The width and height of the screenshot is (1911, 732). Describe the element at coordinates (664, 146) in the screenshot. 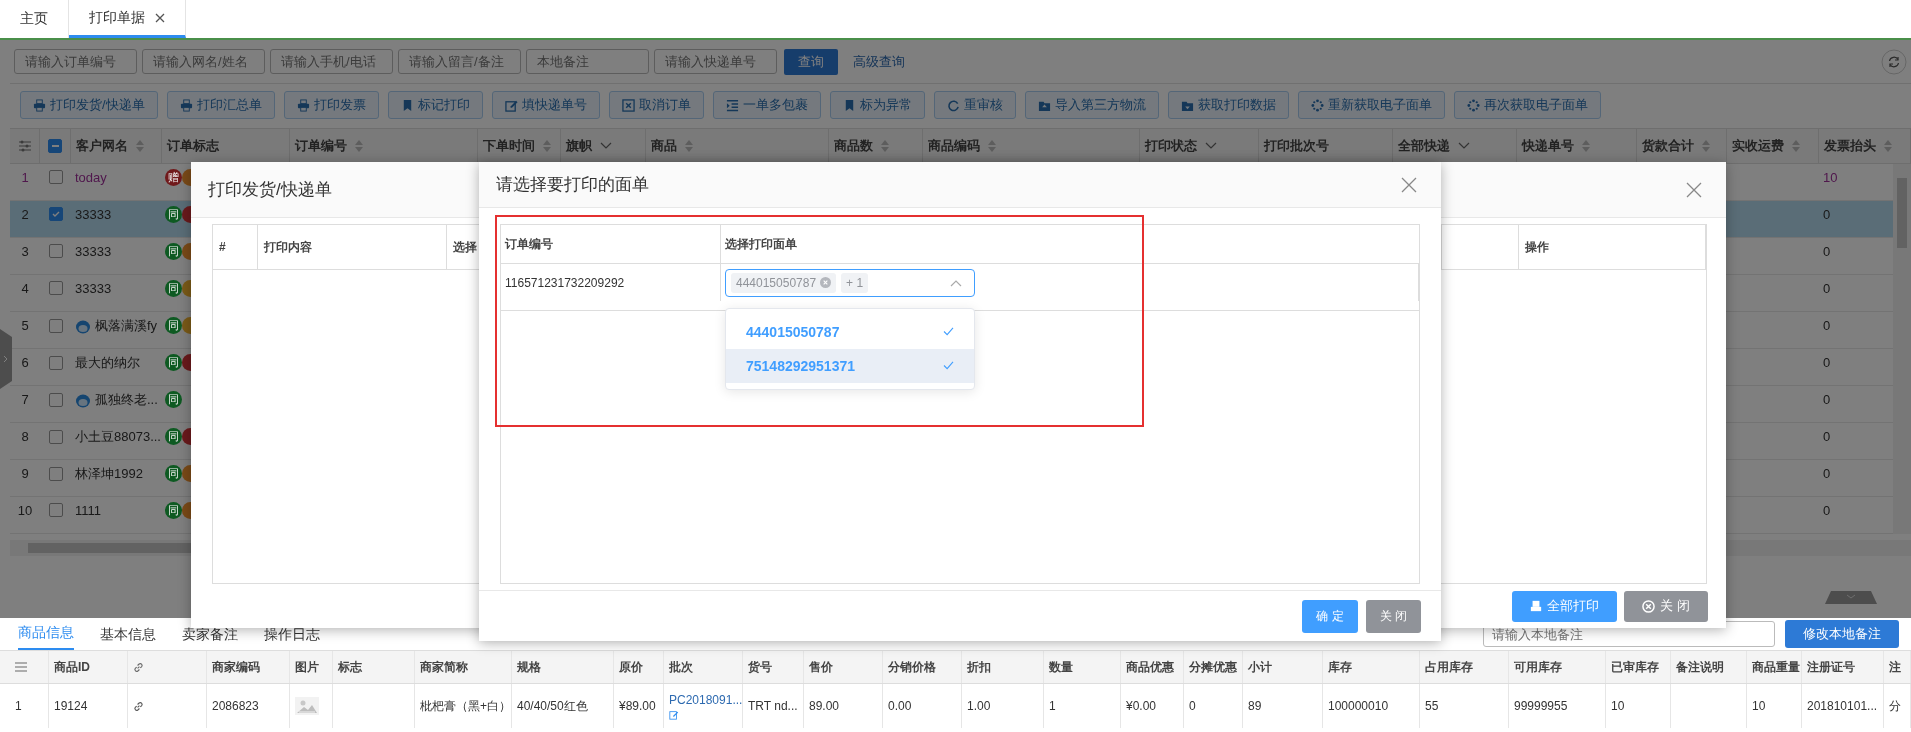

I see `column-header: 商品` at that location.